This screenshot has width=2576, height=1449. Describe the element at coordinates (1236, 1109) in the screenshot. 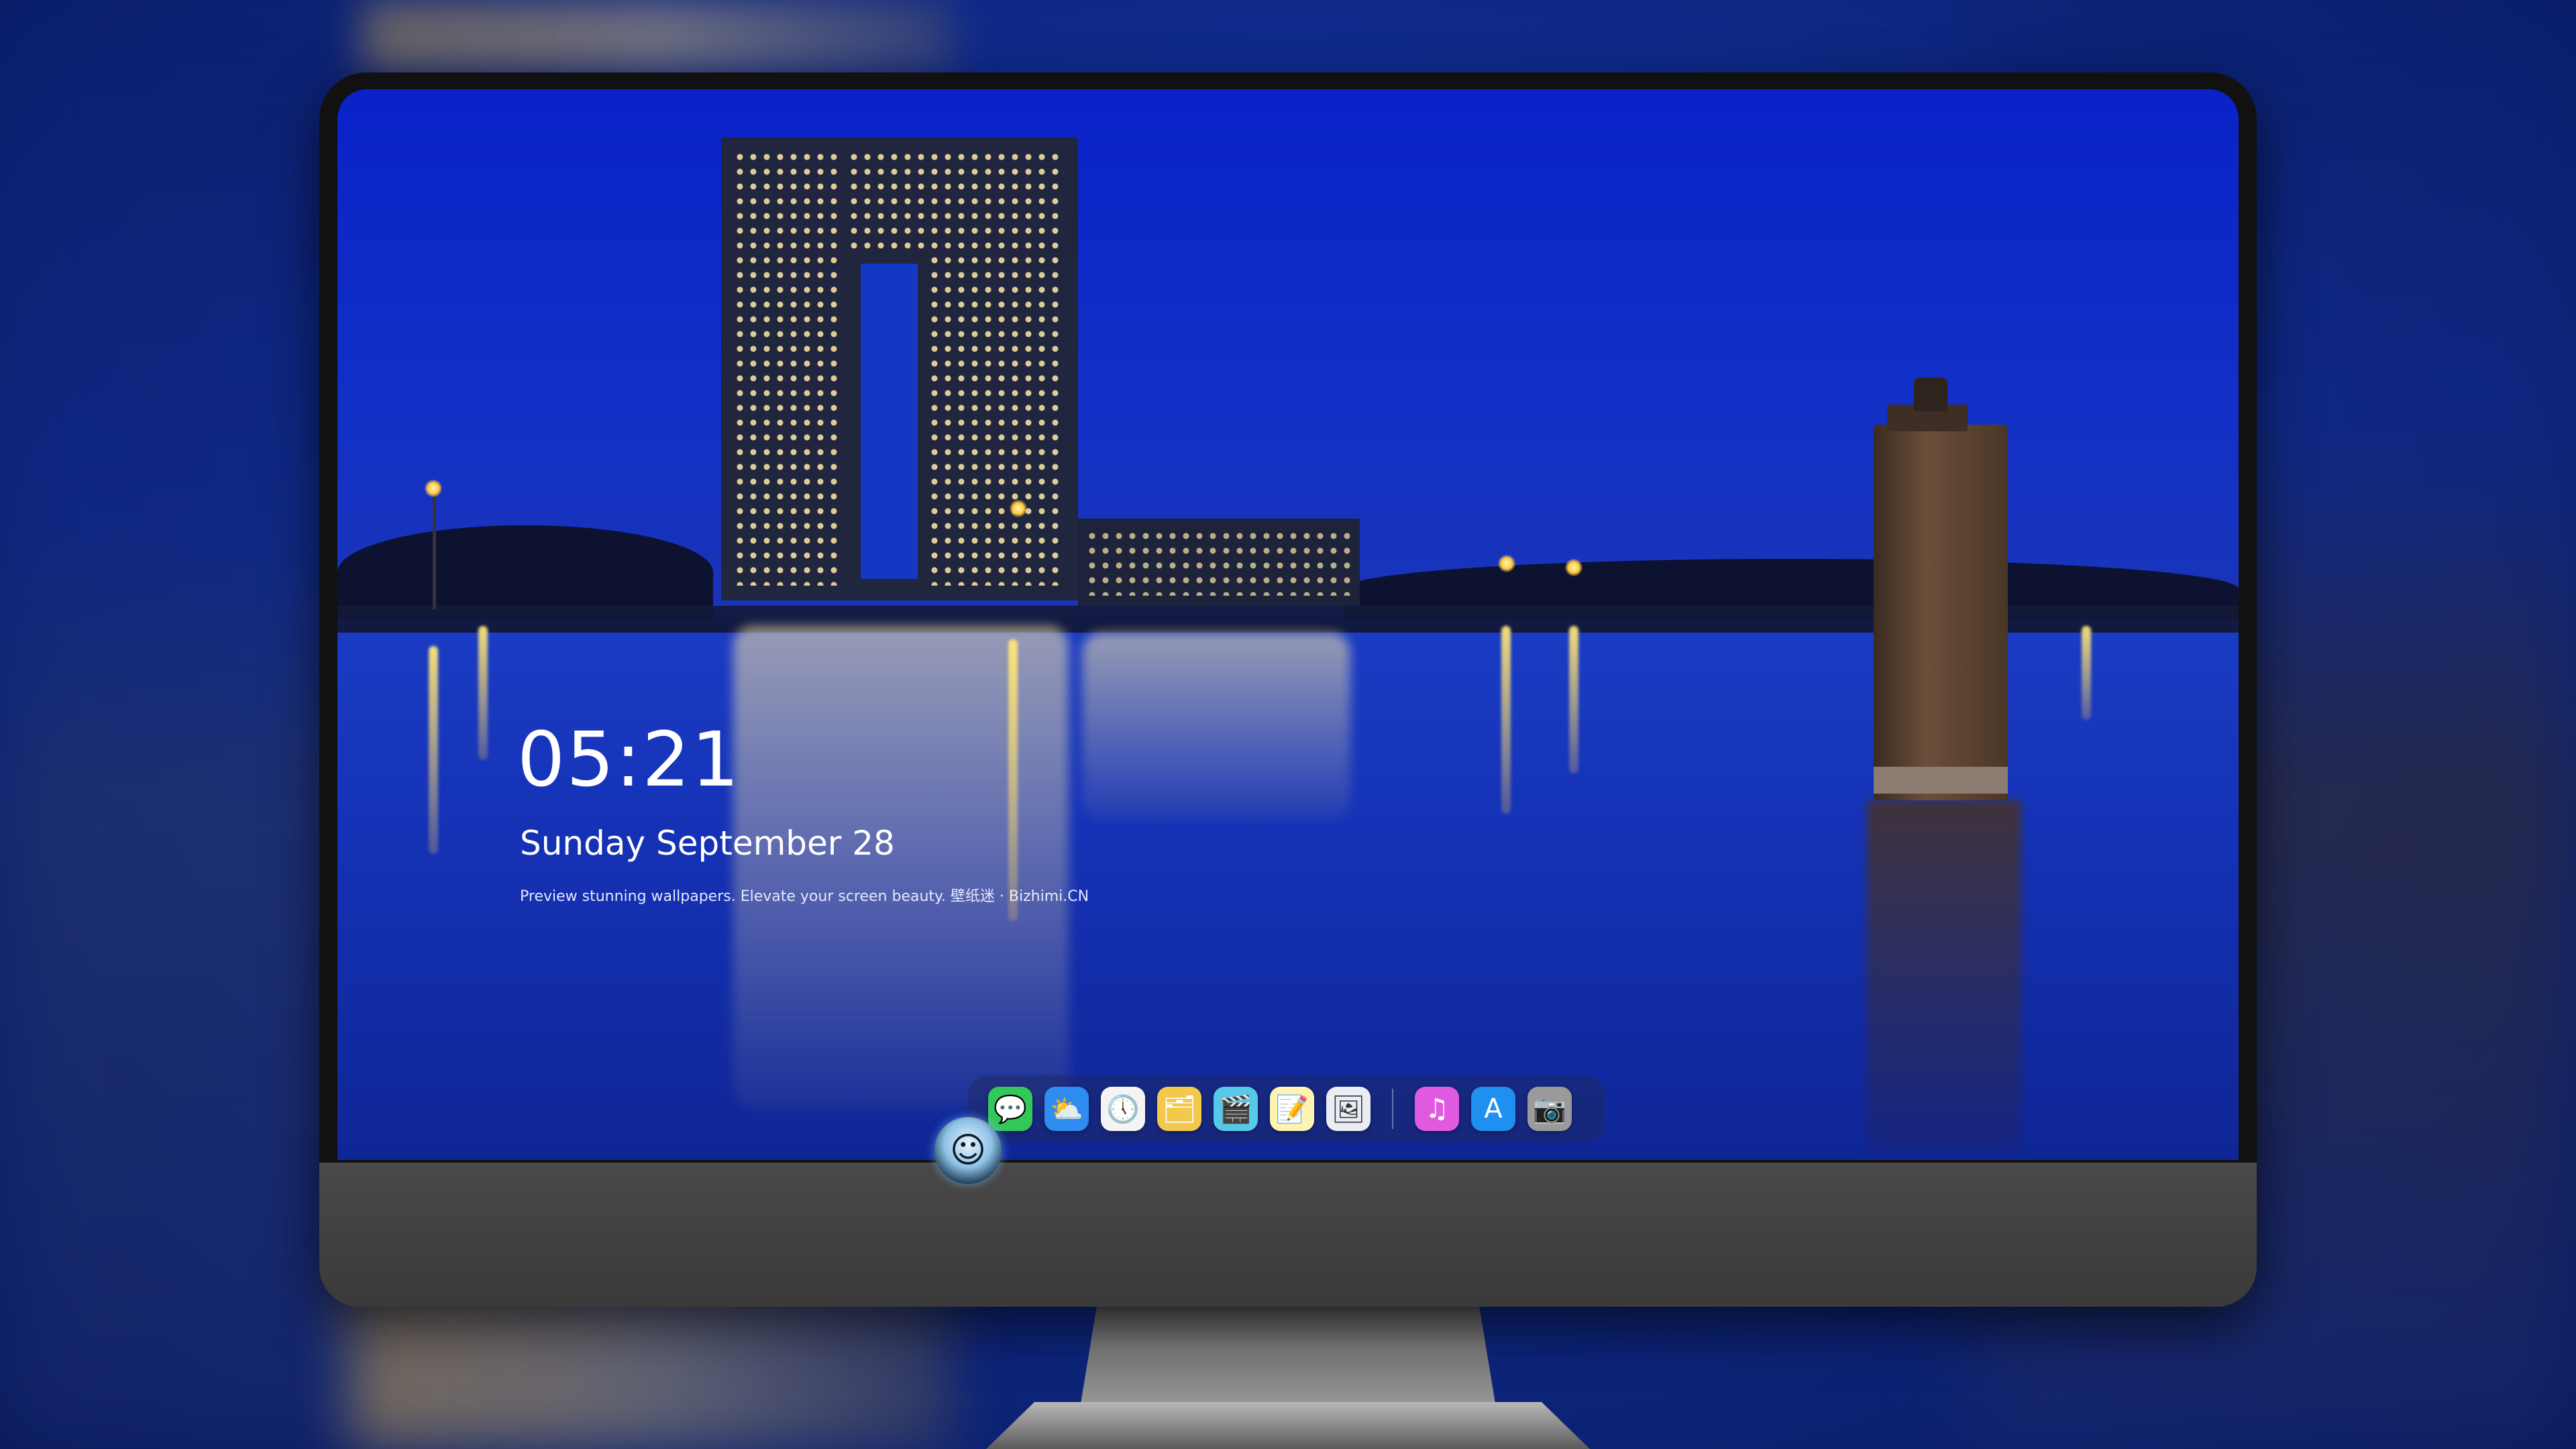

I see `clapperboard-icon: 🎬` at that location.